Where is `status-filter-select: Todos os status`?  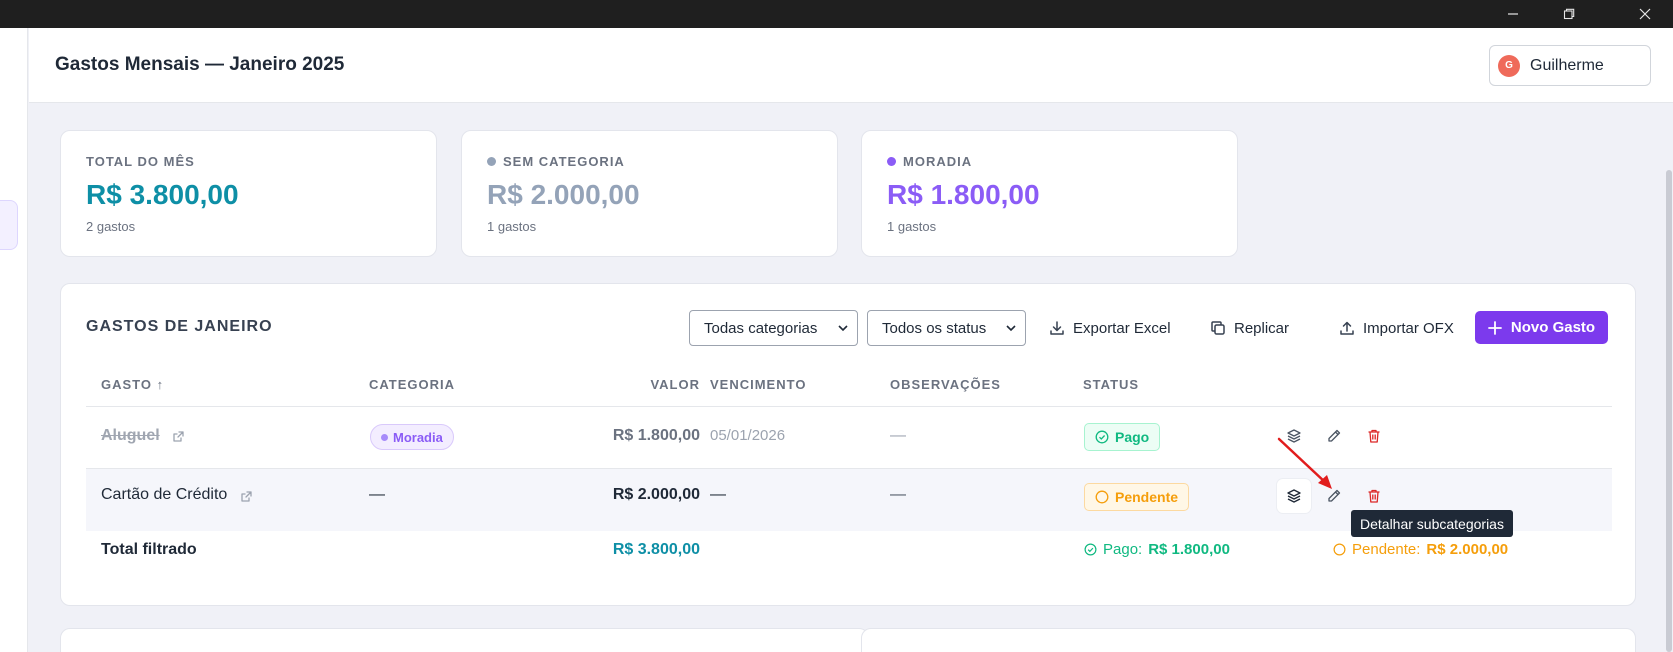
status-filter-select: Todos os status is located at coordinates (946, 328).